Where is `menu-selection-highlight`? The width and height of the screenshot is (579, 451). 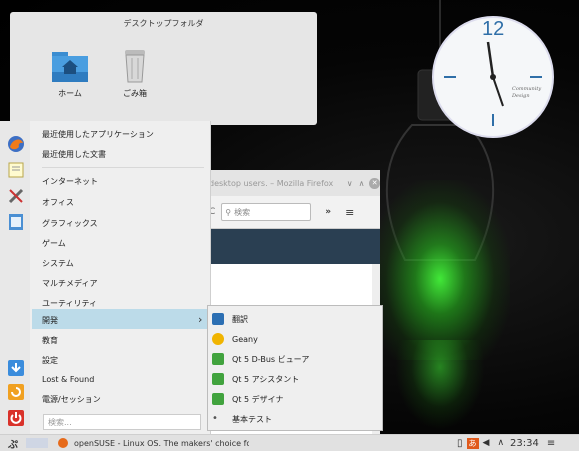
menu-selection-highlight is located at coordinates (121, 319).